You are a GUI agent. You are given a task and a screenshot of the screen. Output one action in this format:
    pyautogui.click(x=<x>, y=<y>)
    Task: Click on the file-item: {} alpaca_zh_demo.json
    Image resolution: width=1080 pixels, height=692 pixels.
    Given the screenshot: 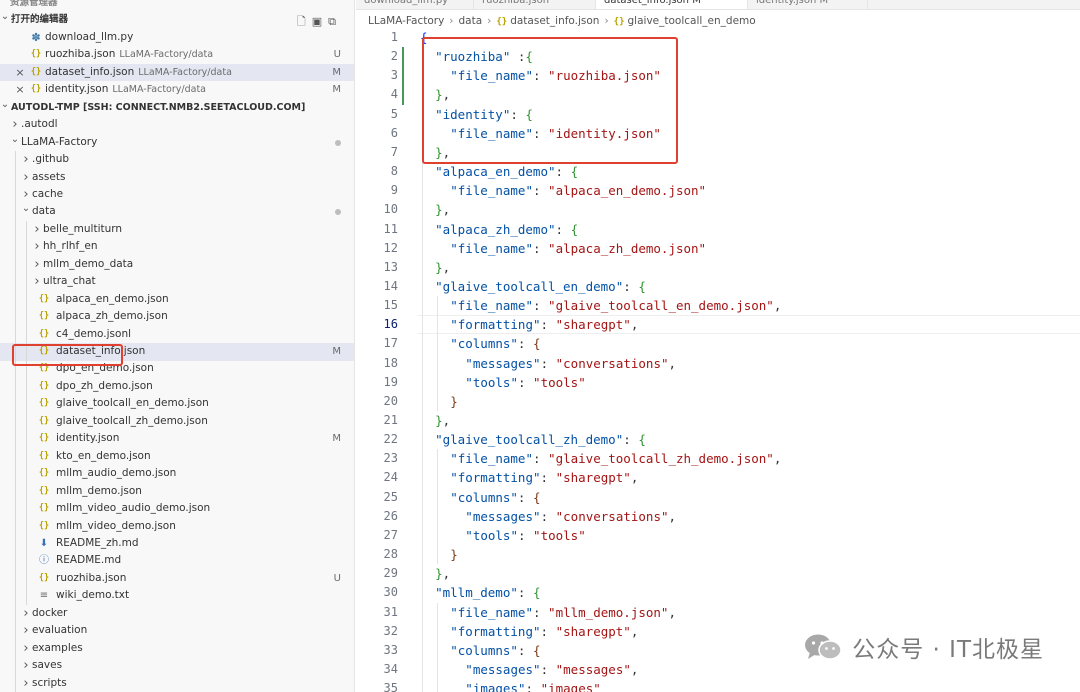 What is the action you would take?
    pyautogui.click(x=177, y=317)
    